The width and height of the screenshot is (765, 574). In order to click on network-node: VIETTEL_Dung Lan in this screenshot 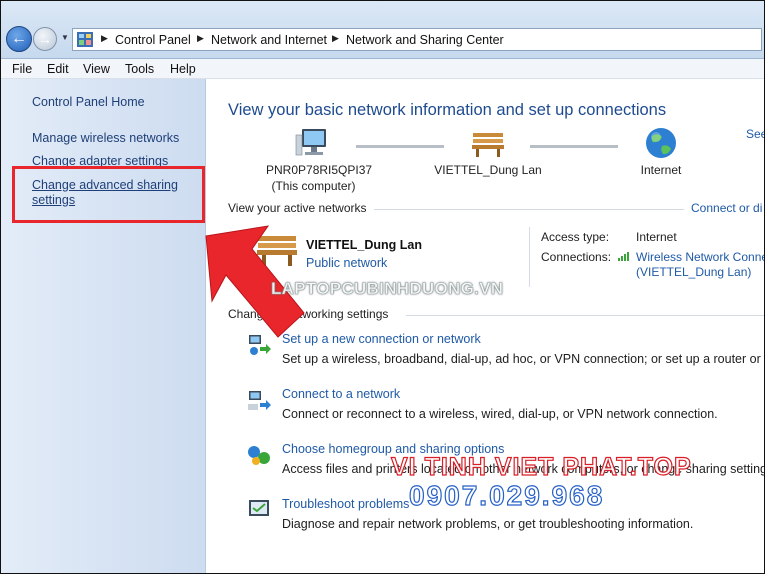, I will do `click(488, 170)`.